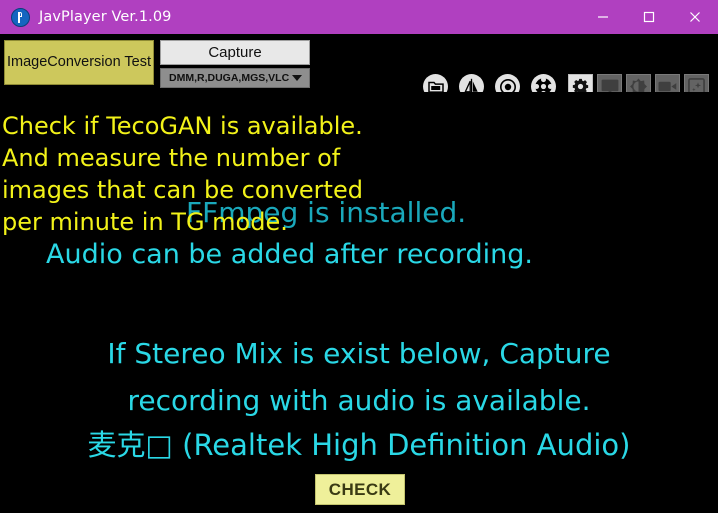  Describe the element at coordinates (105, 17) in the screenshot. I see `window-title: JavPlayer Ver.1.09` at that location.